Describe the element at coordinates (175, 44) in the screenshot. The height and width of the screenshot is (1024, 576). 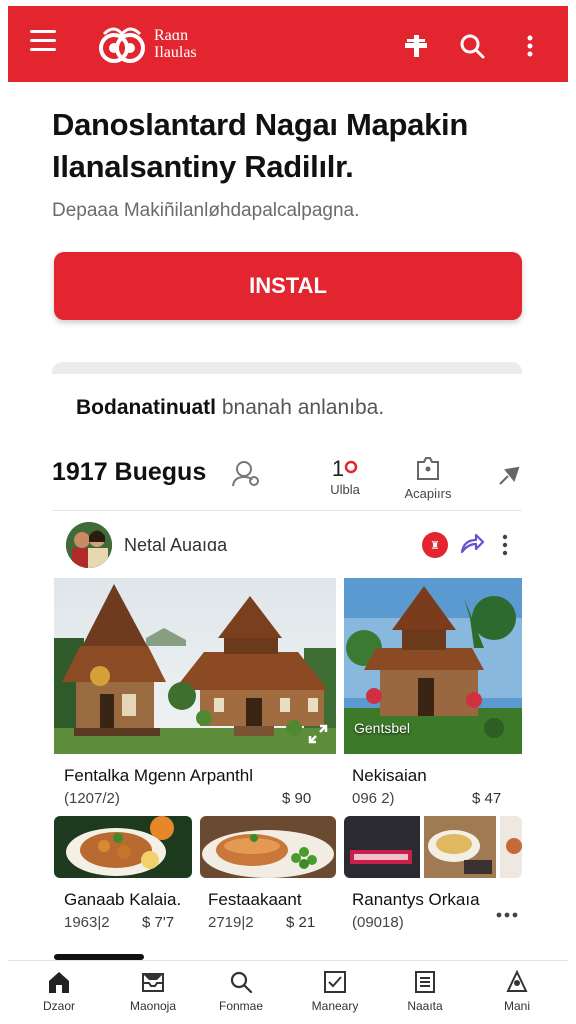
I see `logo-text: Raɑn Ilaulas` at that location.